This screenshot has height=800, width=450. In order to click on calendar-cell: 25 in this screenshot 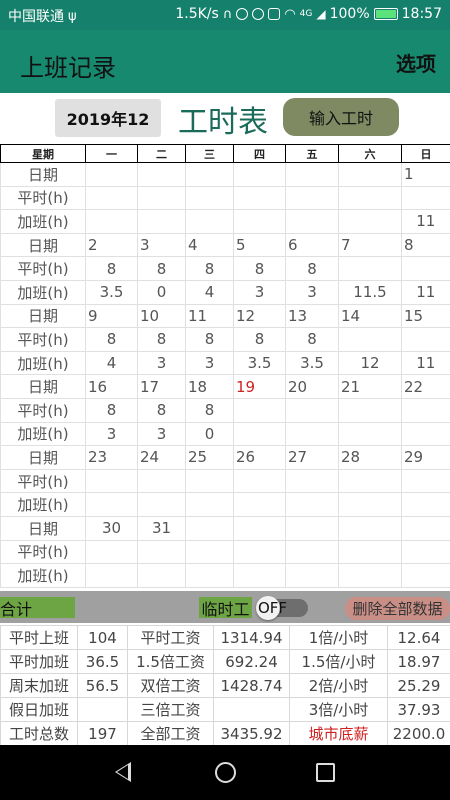, I will do `click(209, 457)`.